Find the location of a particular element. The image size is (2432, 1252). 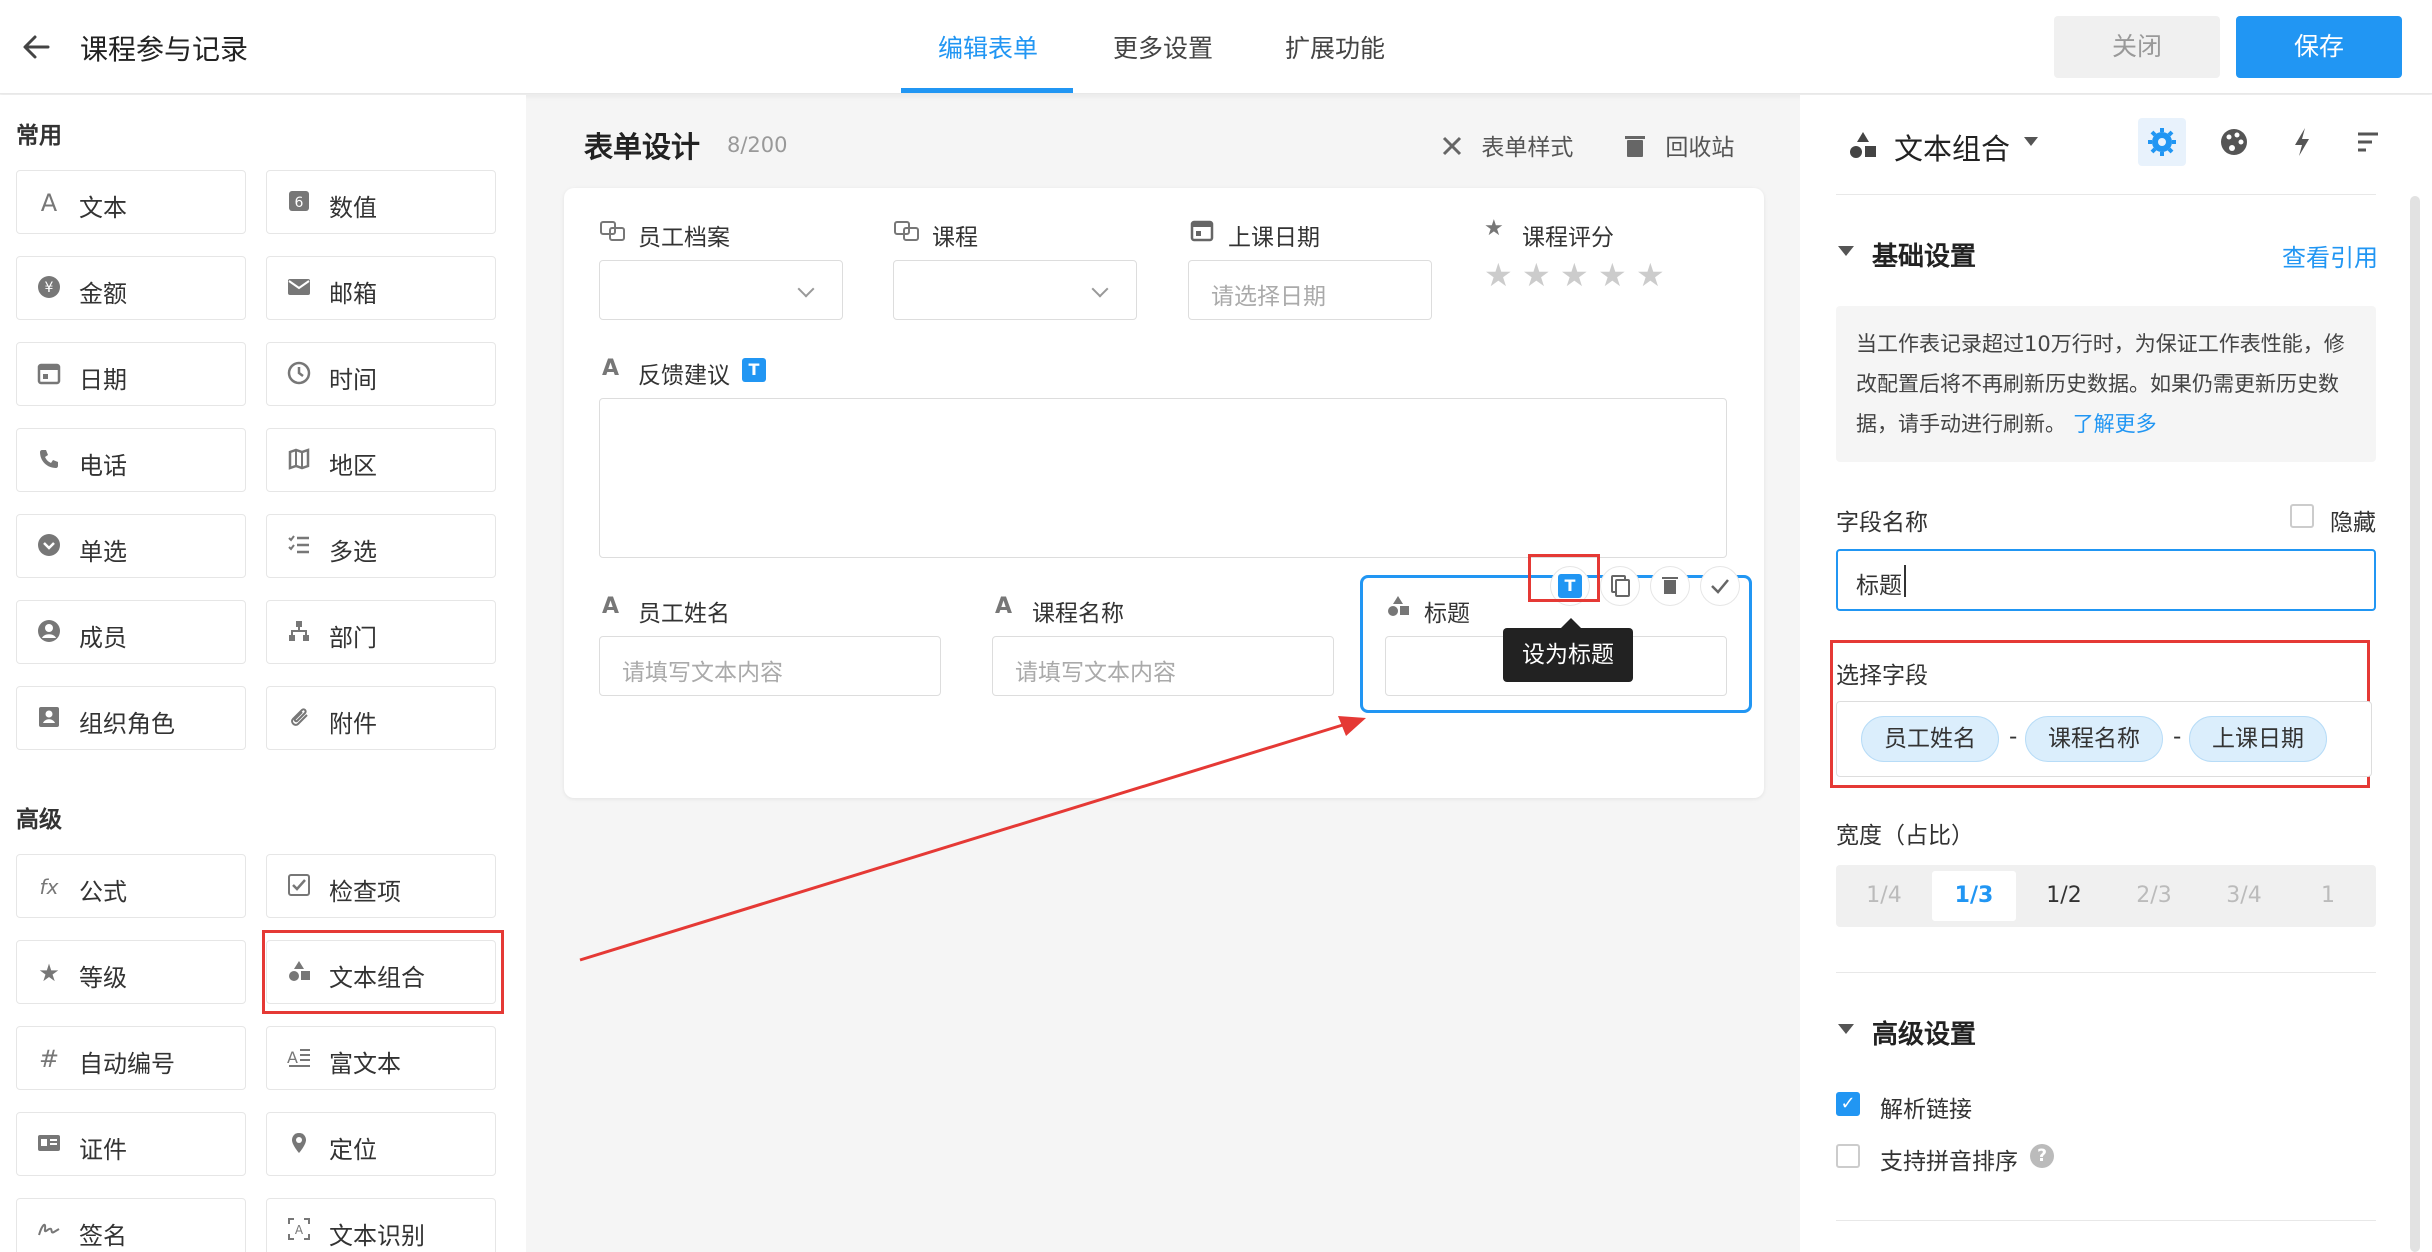

gear-icon is located at coordinates (2162, 142).